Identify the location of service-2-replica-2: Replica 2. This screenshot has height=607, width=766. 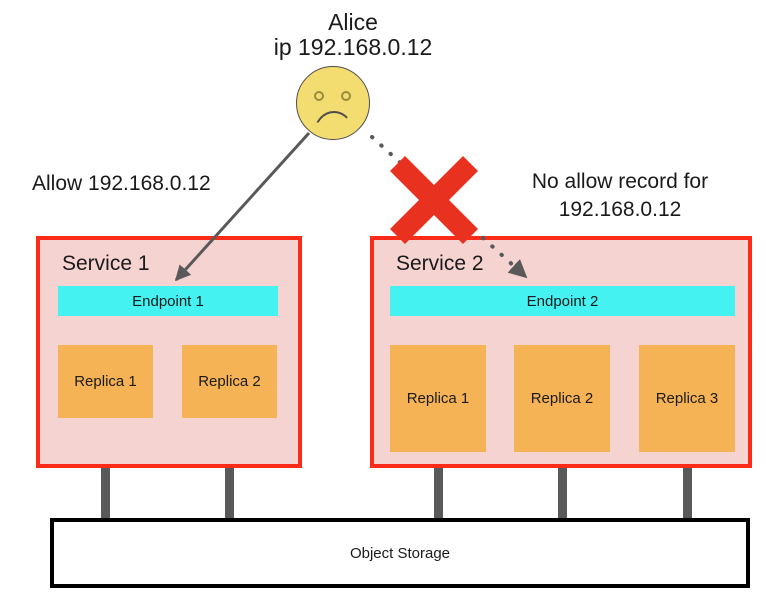
(562, 398).